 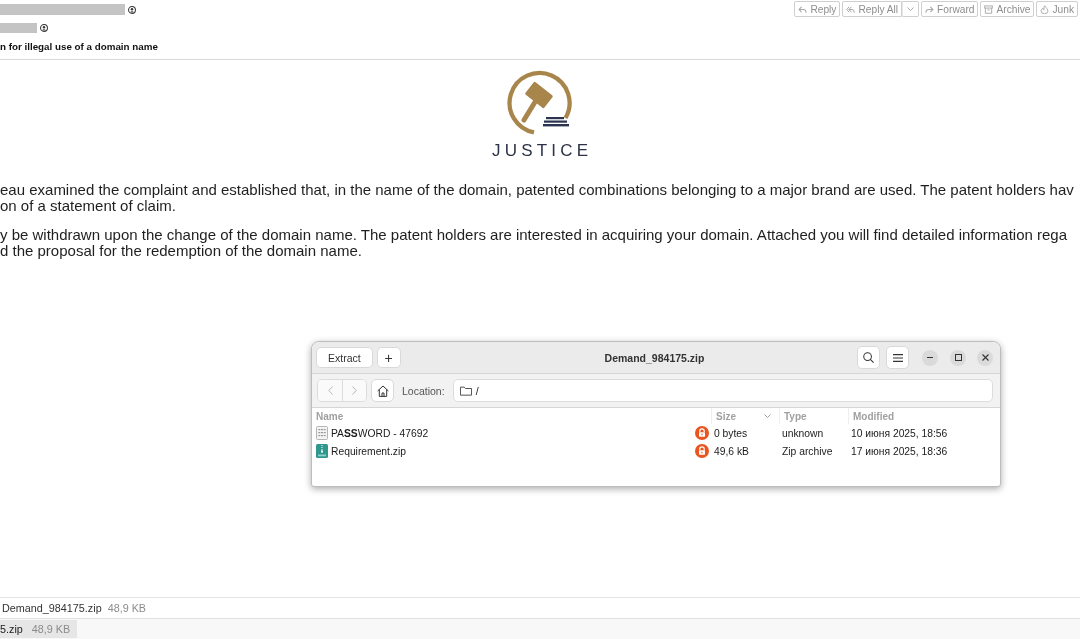 I want to click on menu-button, so click(x=897, y=357).